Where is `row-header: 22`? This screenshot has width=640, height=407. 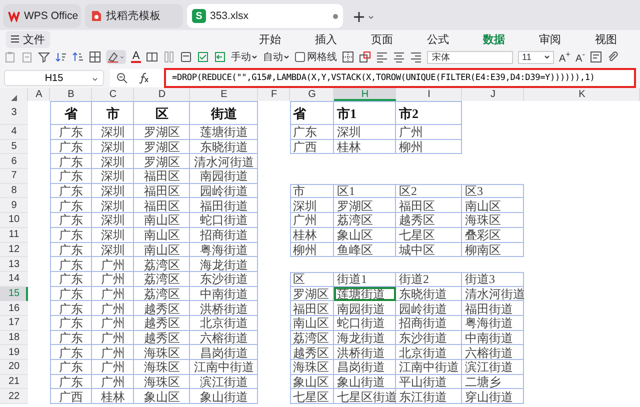
row-header: 22 is located at coordinates (14, 396).